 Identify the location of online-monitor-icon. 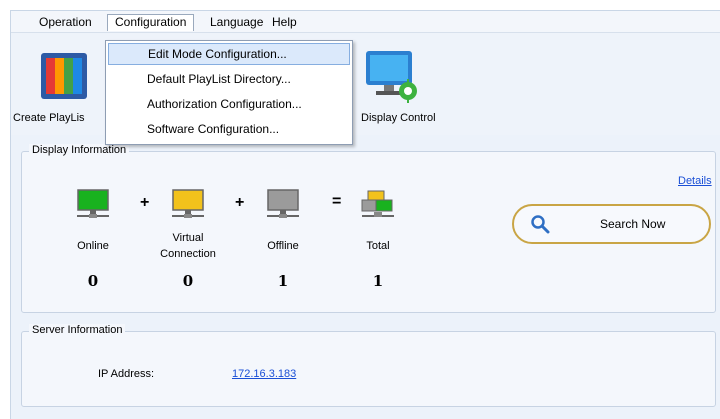
(93, 203).